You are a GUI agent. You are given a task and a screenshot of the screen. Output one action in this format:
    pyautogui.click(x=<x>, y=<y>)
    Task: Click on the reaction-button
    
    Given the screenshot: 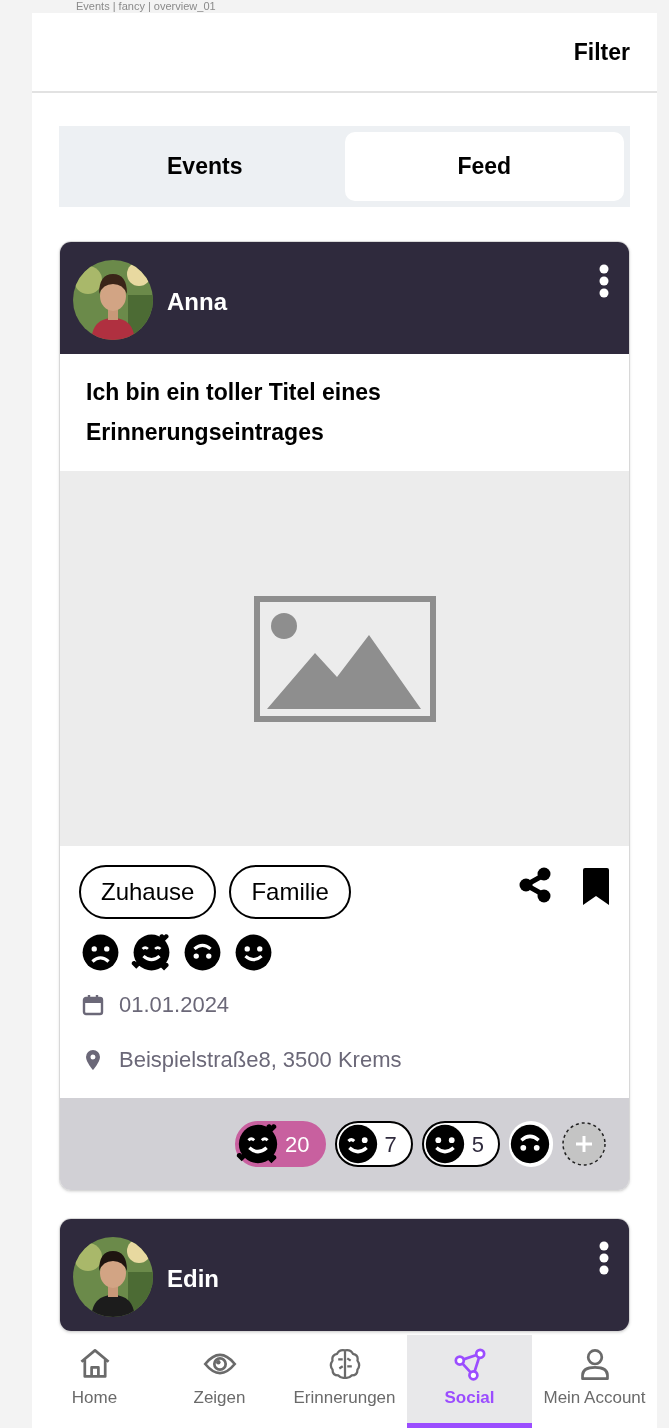 What is the action you would take?
    pyautogui.click(x=531, y=1144)
    